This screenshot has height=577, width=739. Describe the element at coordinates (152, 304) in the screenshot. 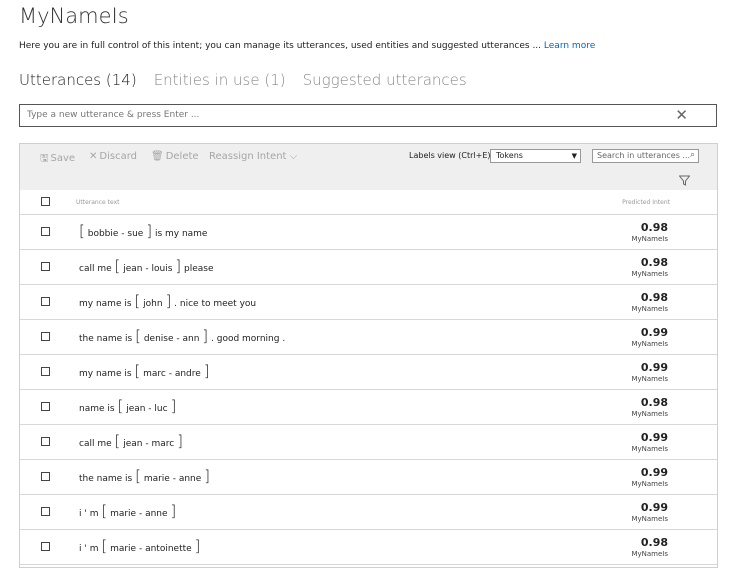

I see `entity-label: john` at that location.